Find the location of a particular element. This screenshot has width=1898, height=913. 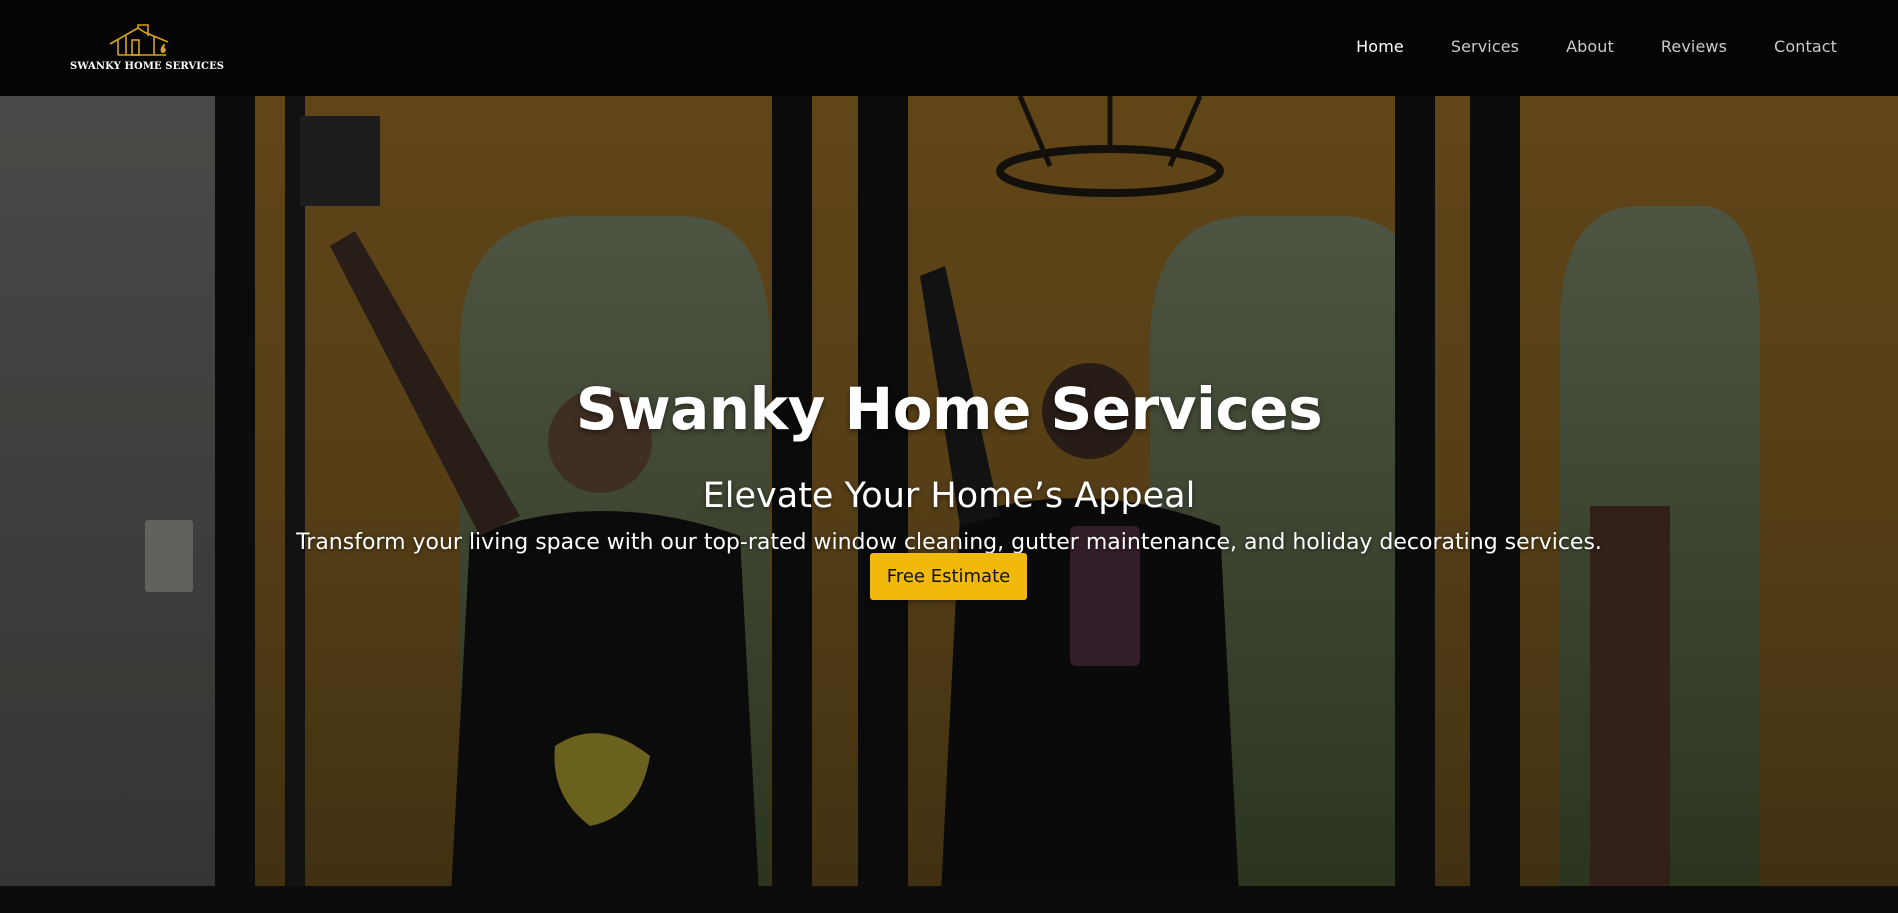

nav-about: About is located at coordinates (1590, 46).